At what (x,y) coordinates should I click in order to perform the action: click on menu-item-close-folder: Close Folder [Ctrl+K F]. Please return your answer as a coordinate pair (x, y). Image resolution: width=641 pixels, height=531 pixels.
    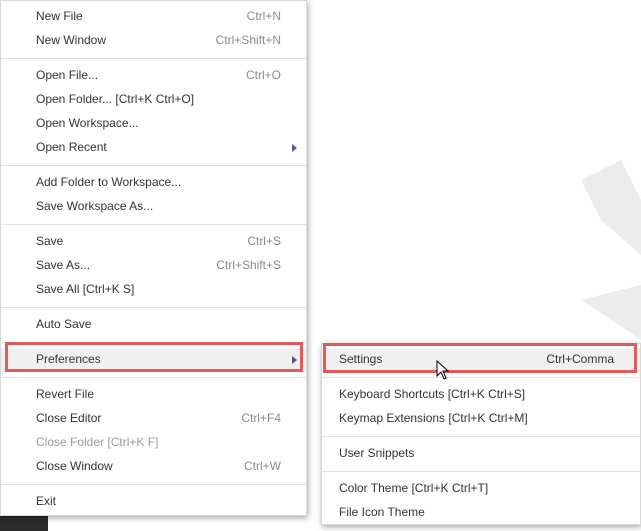
    Looking at the image, I should click on (153, 443).